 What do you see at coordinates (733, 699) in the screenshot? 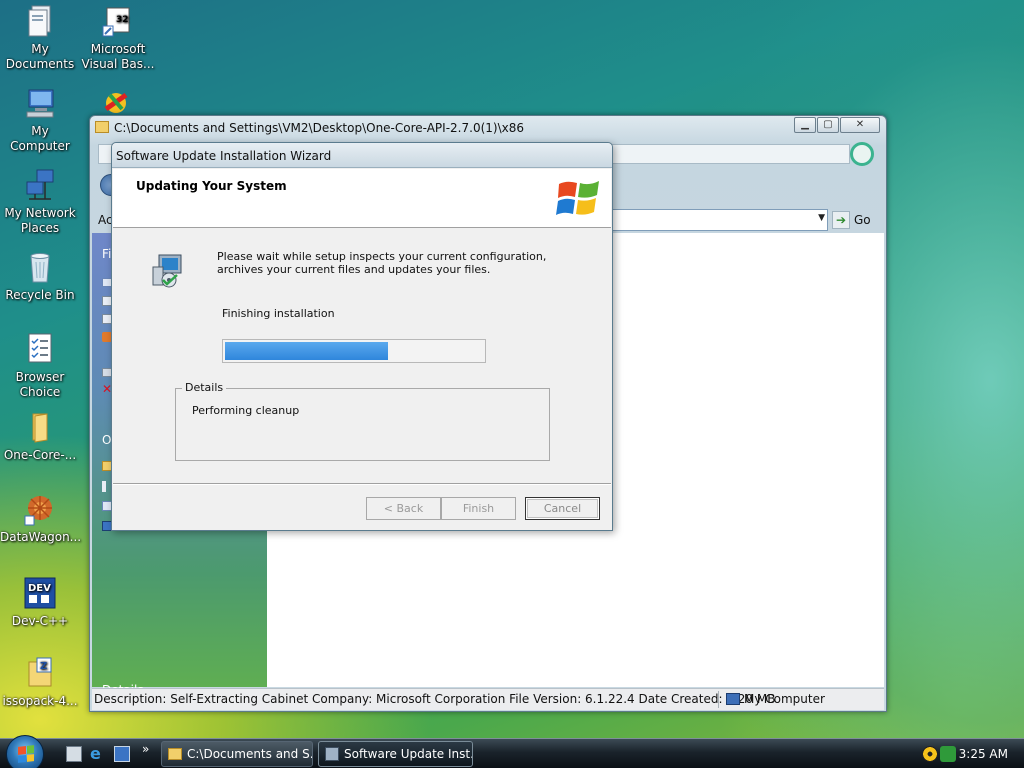
I see `my-computer-icon` at bounding box center [733, 699].